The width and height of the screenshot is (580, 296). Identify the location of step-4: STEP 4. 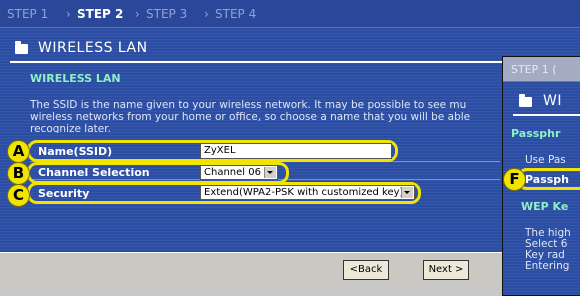
(235, 14).